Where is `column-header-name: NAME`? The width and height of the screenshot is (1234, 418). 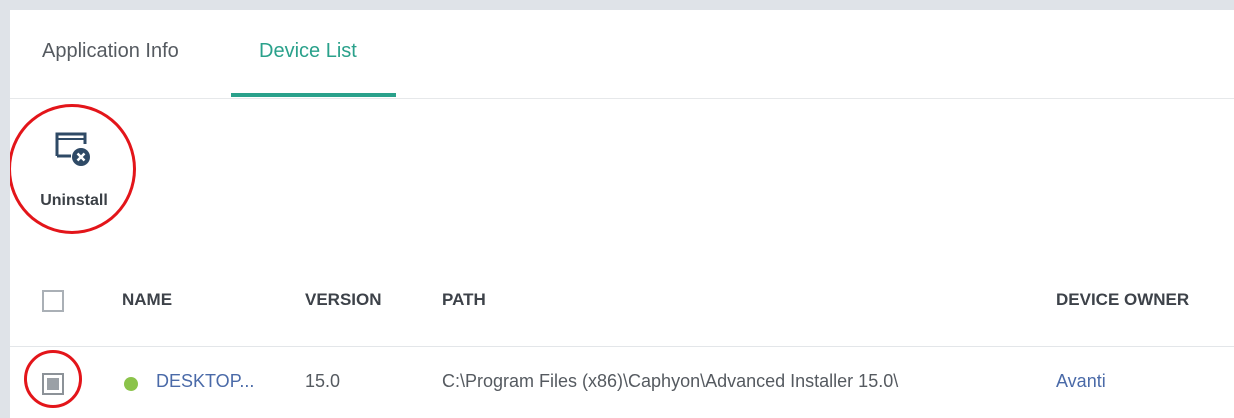 column-header-name: NAME is located at coordinates (147, 300).